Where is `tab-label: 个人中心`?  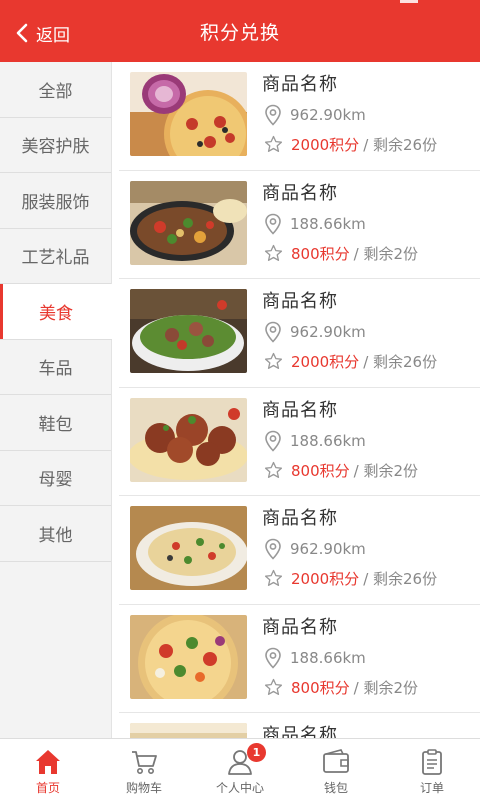 tab-label: 个人中心 is located at coordinates (239, 788).